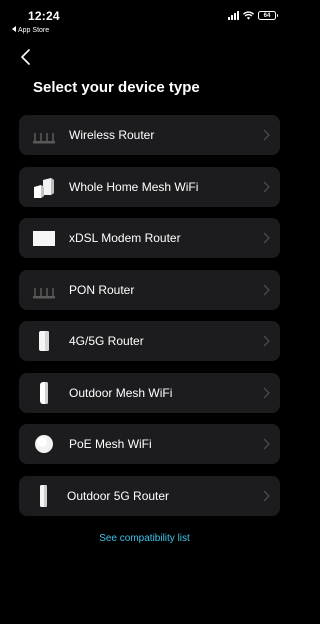  Describe the element at coordinates (149, 341) in the screenshot. I see `device-item-4g-5g-router: 4G/5G Router` at that location.